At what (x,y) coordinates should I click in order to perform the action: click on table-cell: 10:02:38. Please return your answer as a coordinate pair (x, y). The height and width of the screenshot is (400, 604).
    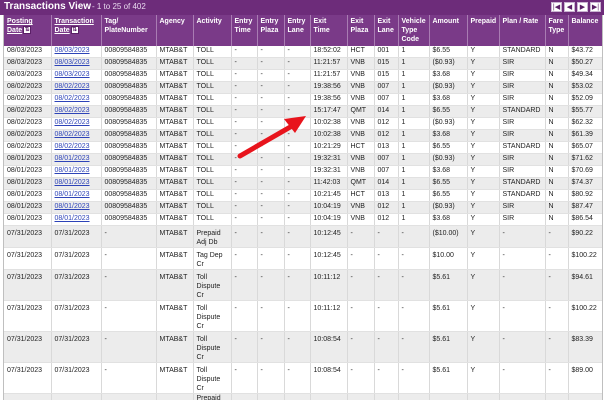
    Looking at the image, I should click on (329, 135).